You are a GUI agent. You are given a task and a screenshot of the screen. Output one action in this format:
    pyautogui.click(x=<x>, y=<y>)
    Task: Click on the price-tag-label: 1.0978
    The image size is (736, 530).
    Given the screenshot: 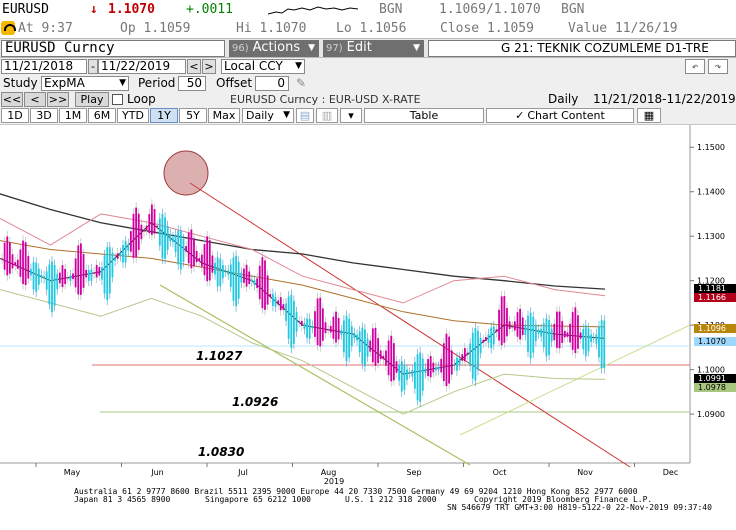 What is the action you would take?
    pyautogui.click(x=712, y=387)
    